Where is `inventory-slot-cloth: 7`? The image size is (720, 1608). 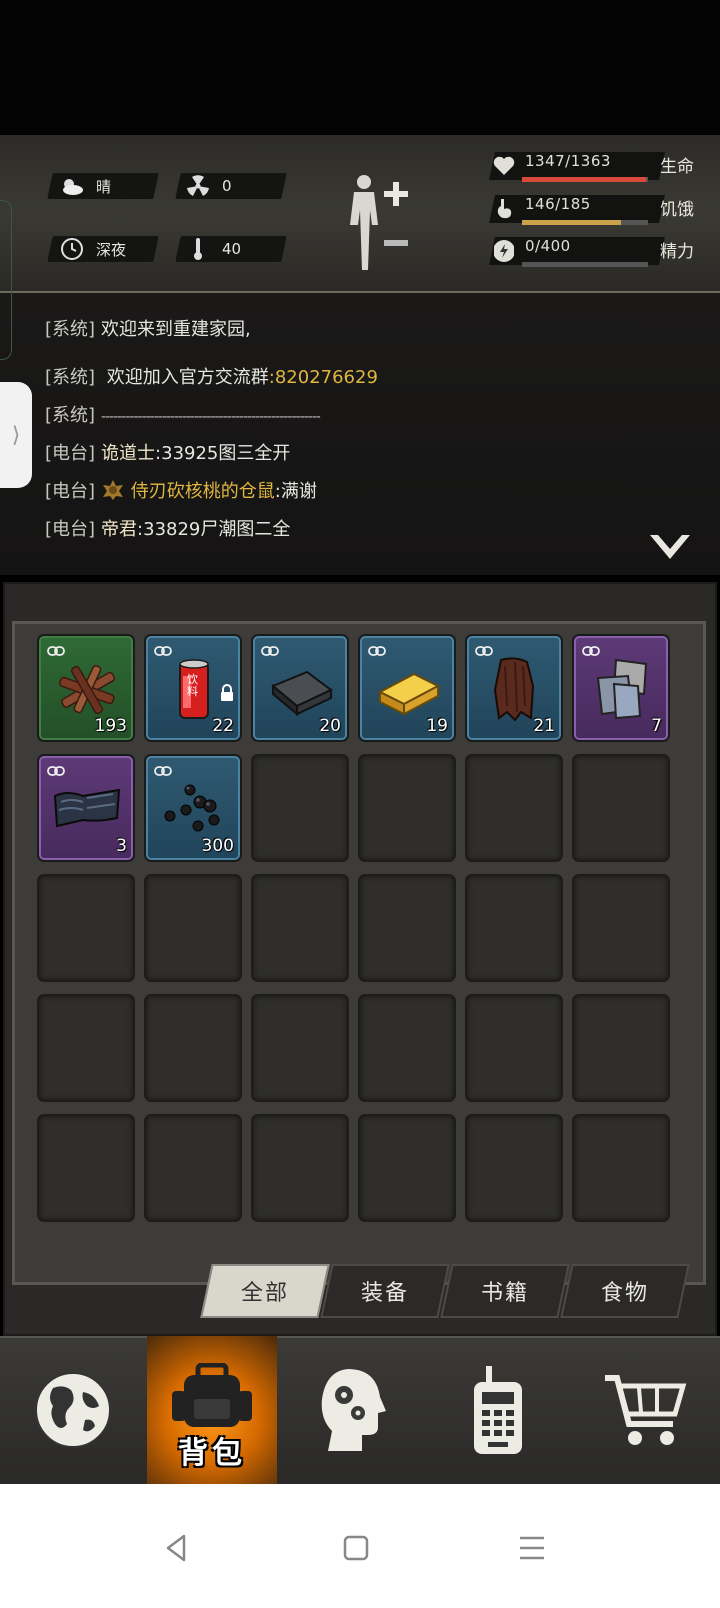 inventory-slot-cloth: 7 is located at coordinates (621, 688).